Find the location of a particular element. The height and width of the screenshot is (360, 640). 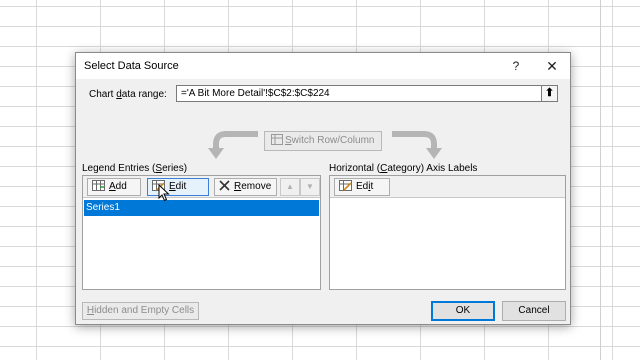

collapse-dialog-button: ⬆ is located at coordinates (549, 93).